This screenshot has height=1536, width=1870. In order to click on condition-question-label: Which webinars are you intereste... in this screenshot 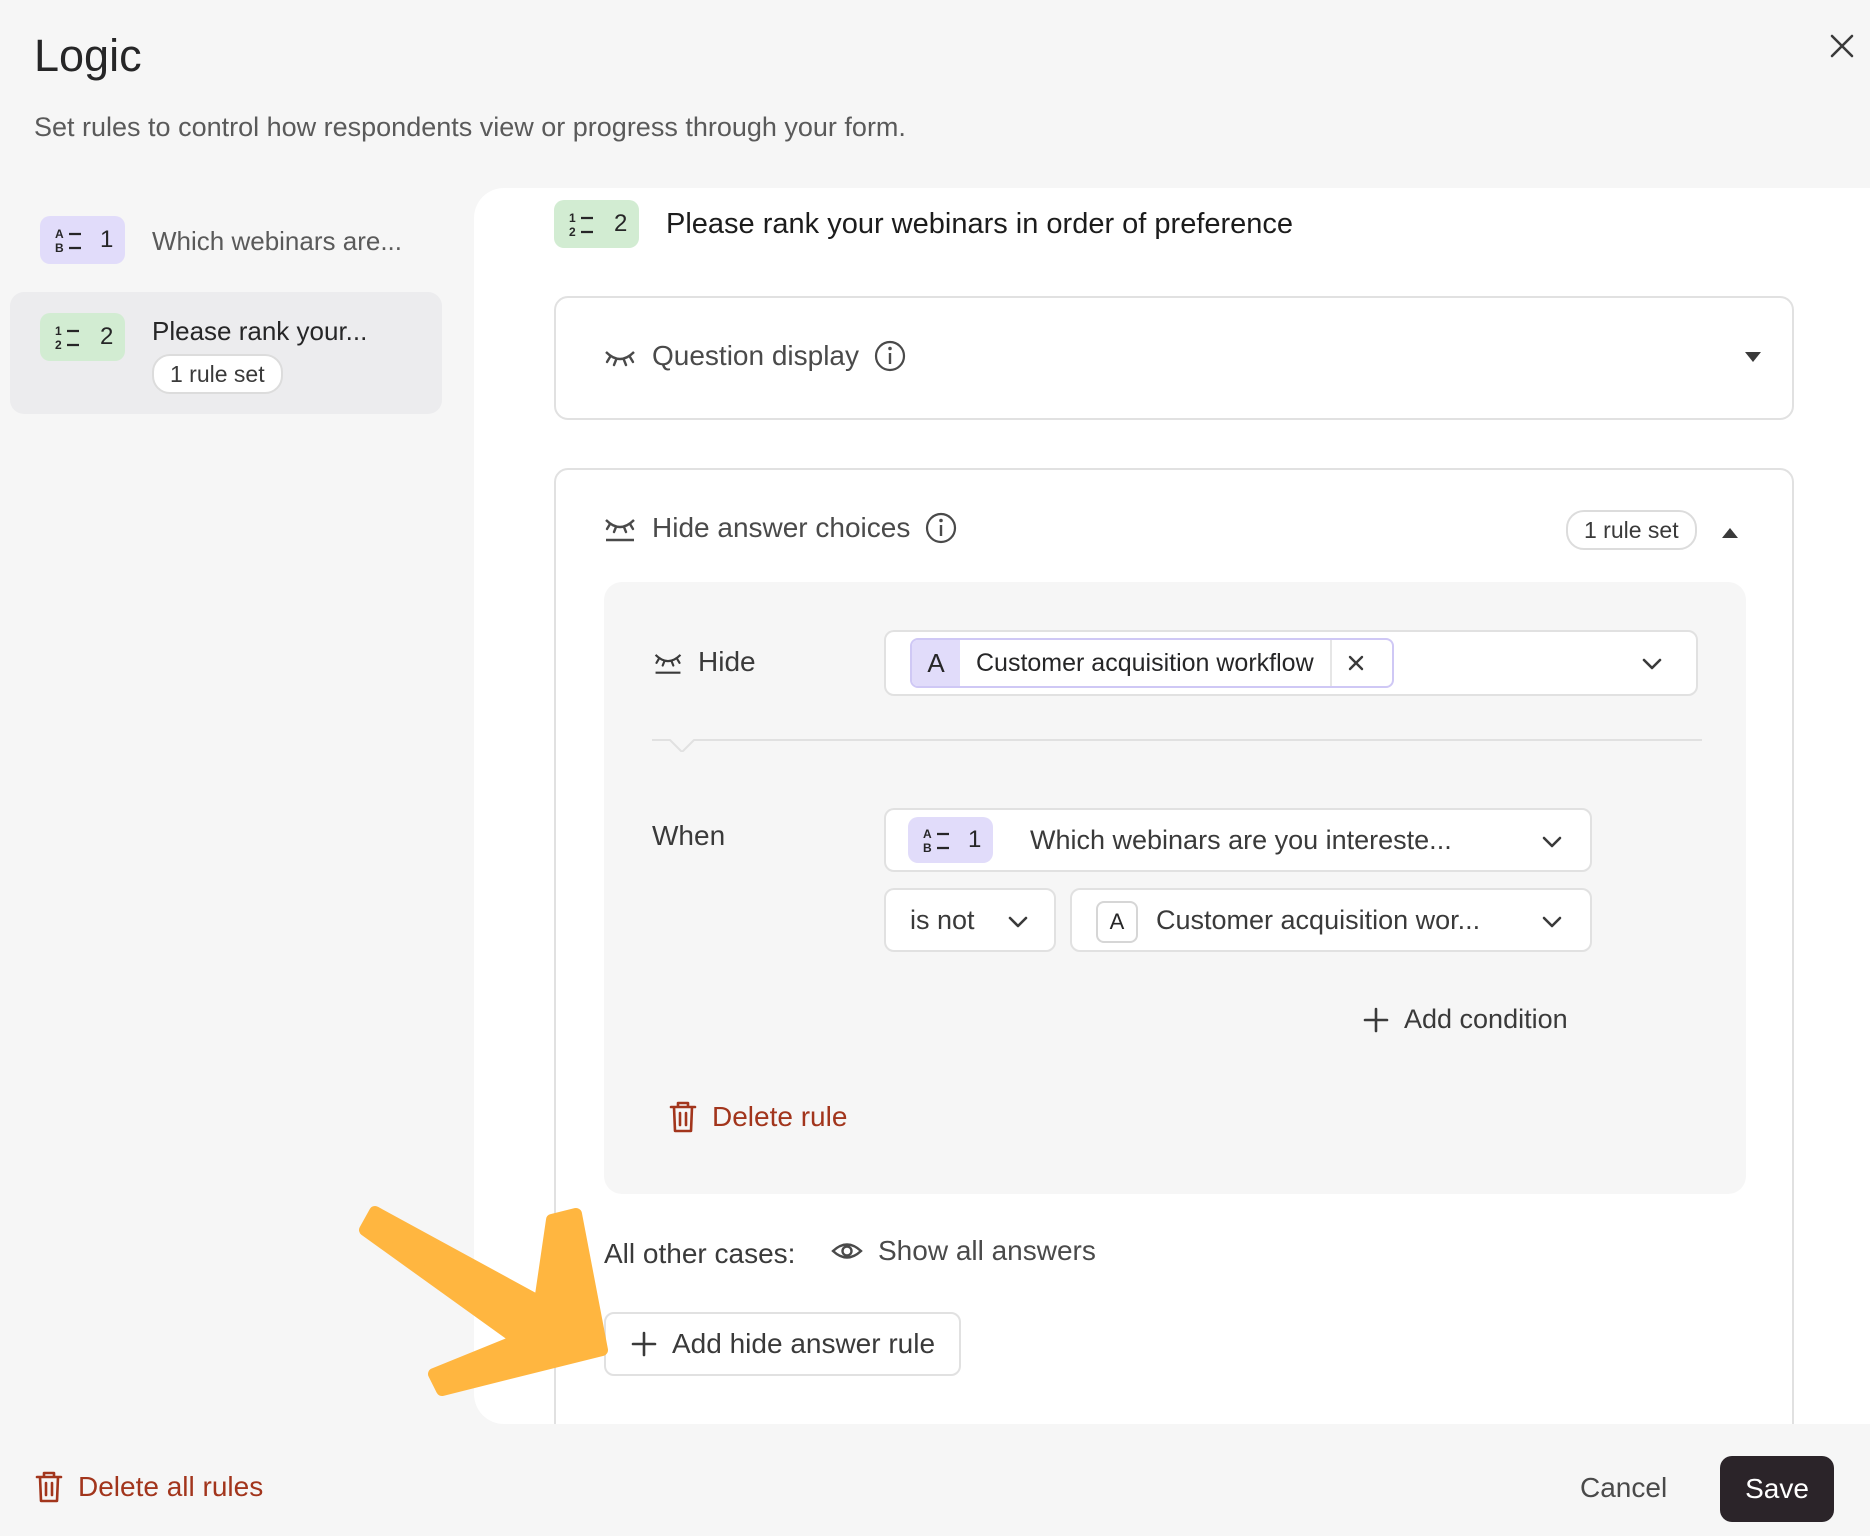, I will do `click(1241, 840)`.